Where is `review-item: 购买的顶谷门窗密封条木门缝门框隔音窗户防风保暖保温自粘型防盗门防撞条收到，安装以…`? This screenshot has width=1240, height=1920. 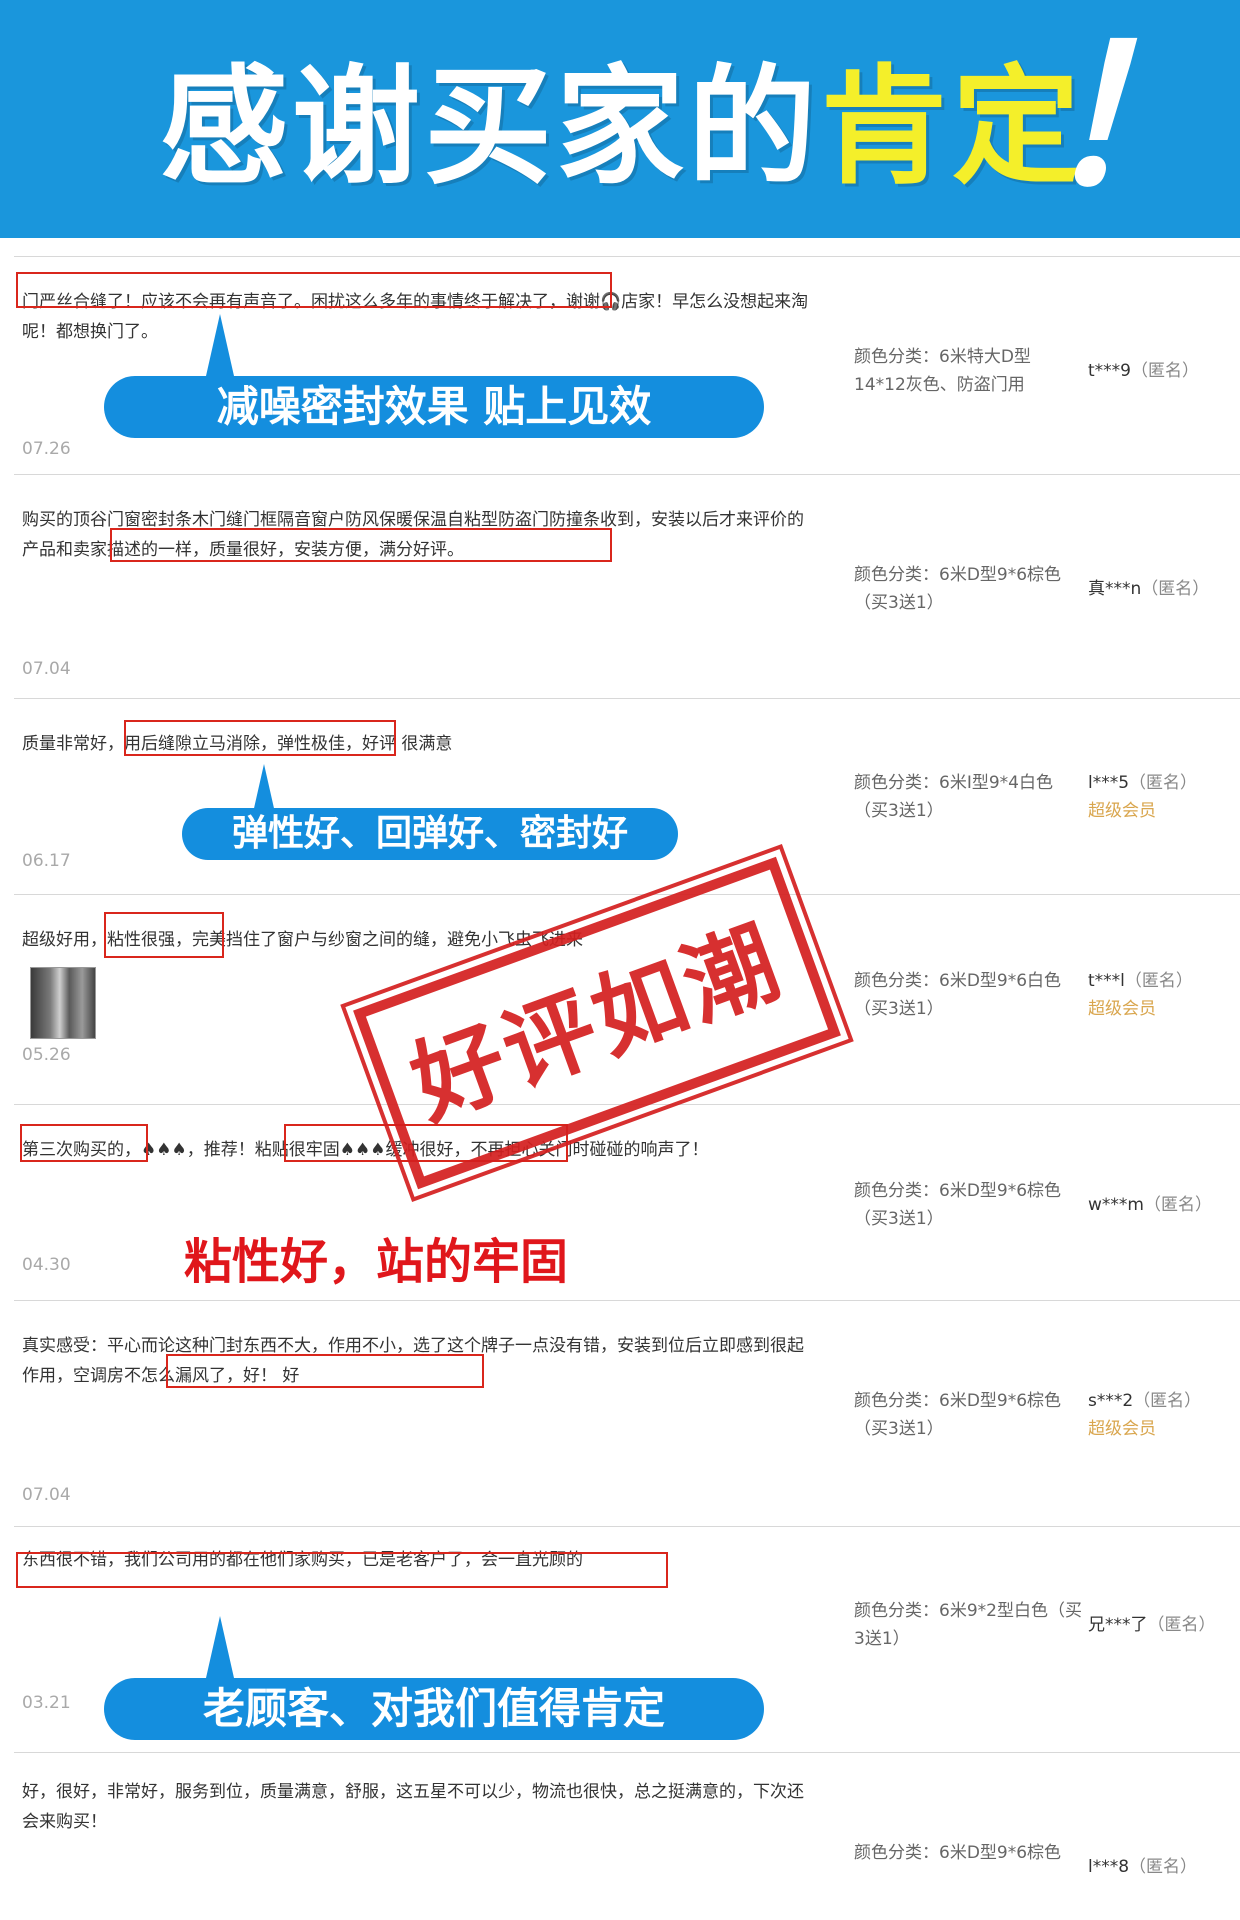
review-item: 购买的顶谷门窗密封条木门缝门框隔音窗户防风保暖保温自粘型防盗门防撞条收到，安装以… is located at coordinates (627, 586).